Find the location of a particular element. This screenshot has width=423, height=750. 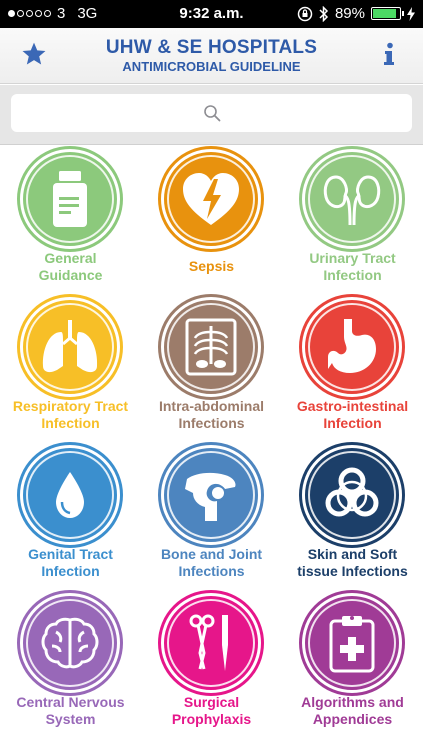

category-surgical-prophylaxis: Surgical Prophylaxis is located at coordinates (211, 664).